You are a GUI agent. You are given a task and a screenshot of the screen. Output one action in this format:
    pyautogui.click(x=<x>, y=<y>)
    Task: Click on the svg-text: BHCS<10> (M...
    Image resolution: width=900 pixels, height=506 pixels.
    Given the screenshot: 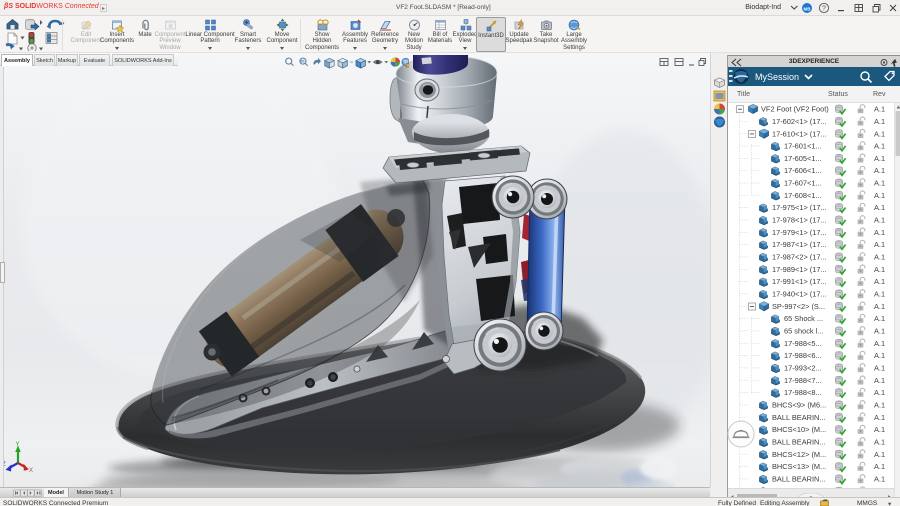 What is the action you would take?
    pyautogui.click(x=799, y=429)
    